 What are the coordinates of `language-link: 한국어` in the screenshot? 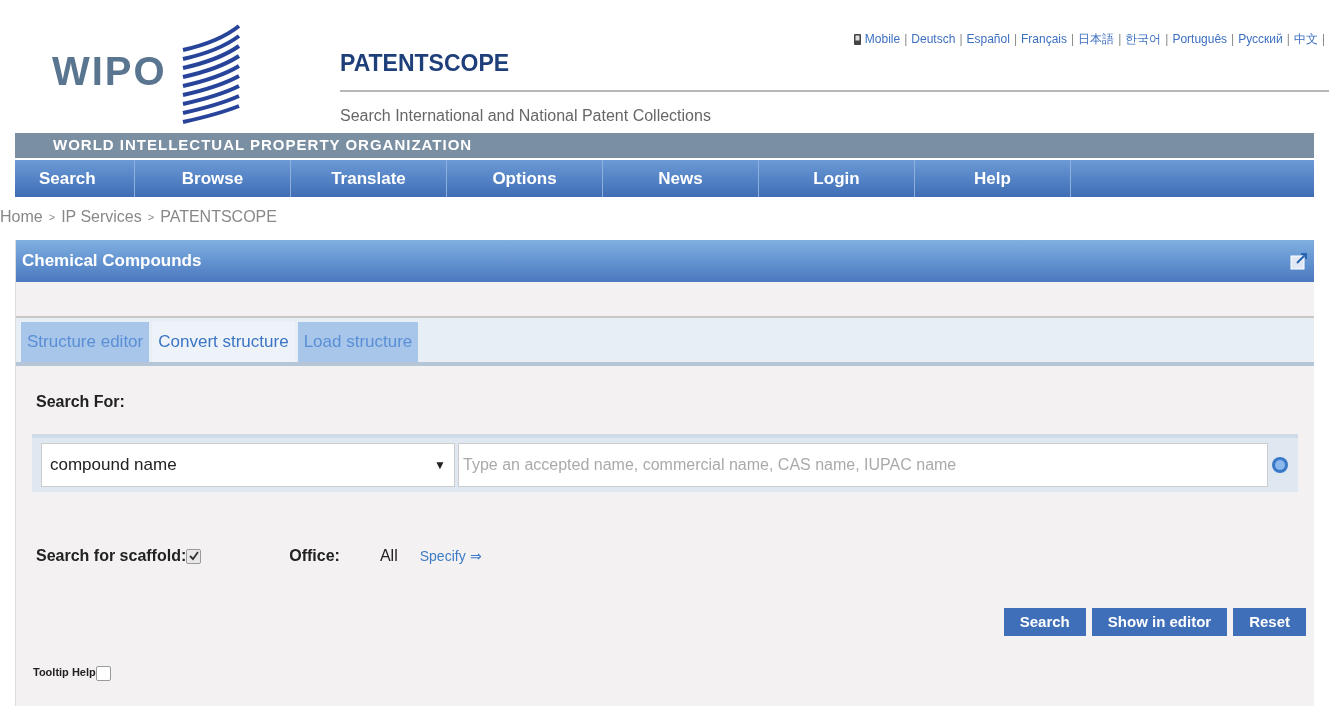 It's located at (1143, 39).